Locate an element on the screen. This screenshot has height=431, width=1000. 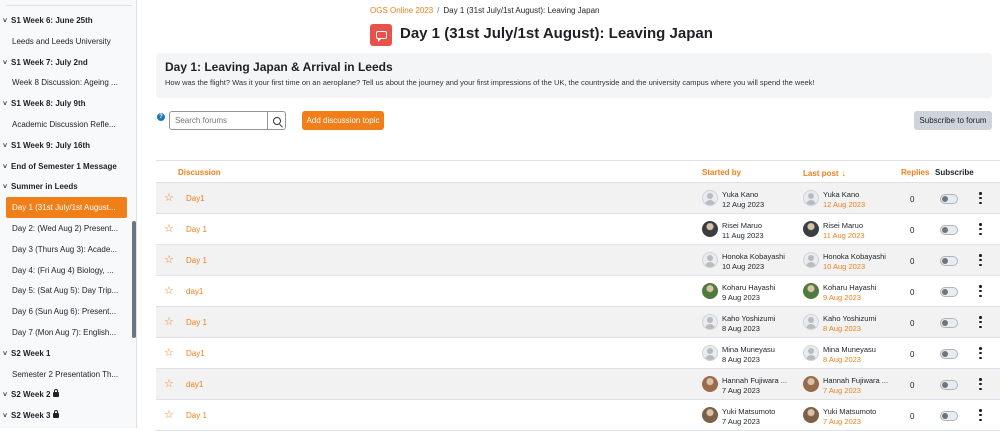
header-last-post: Last post ↓ is located at coordinates (824, 173).